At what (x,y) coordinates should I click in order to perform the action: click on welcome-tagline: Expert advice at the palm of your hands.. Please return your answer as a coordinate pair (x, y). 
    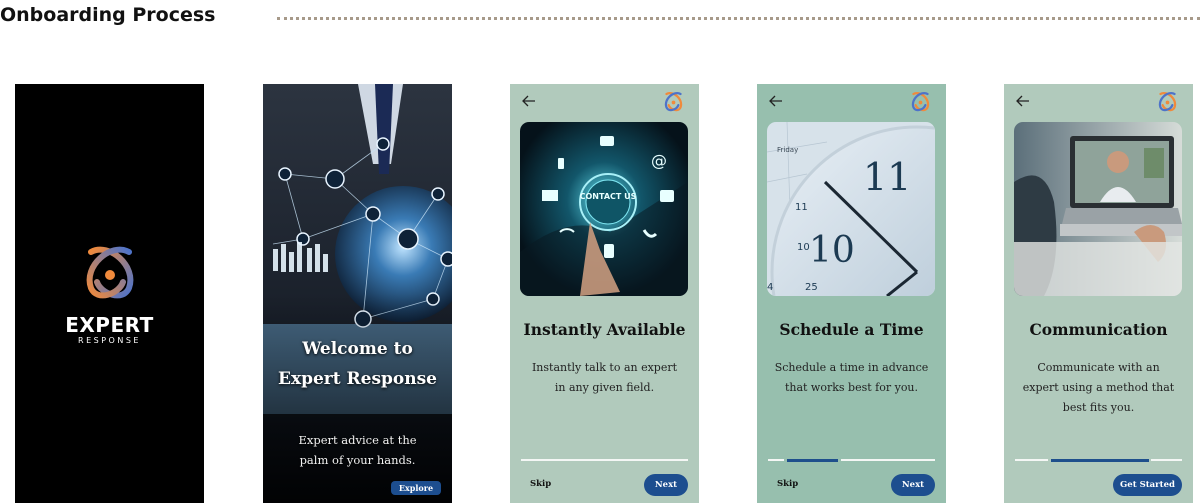
    Looking at the image, I should click on (357, 450).